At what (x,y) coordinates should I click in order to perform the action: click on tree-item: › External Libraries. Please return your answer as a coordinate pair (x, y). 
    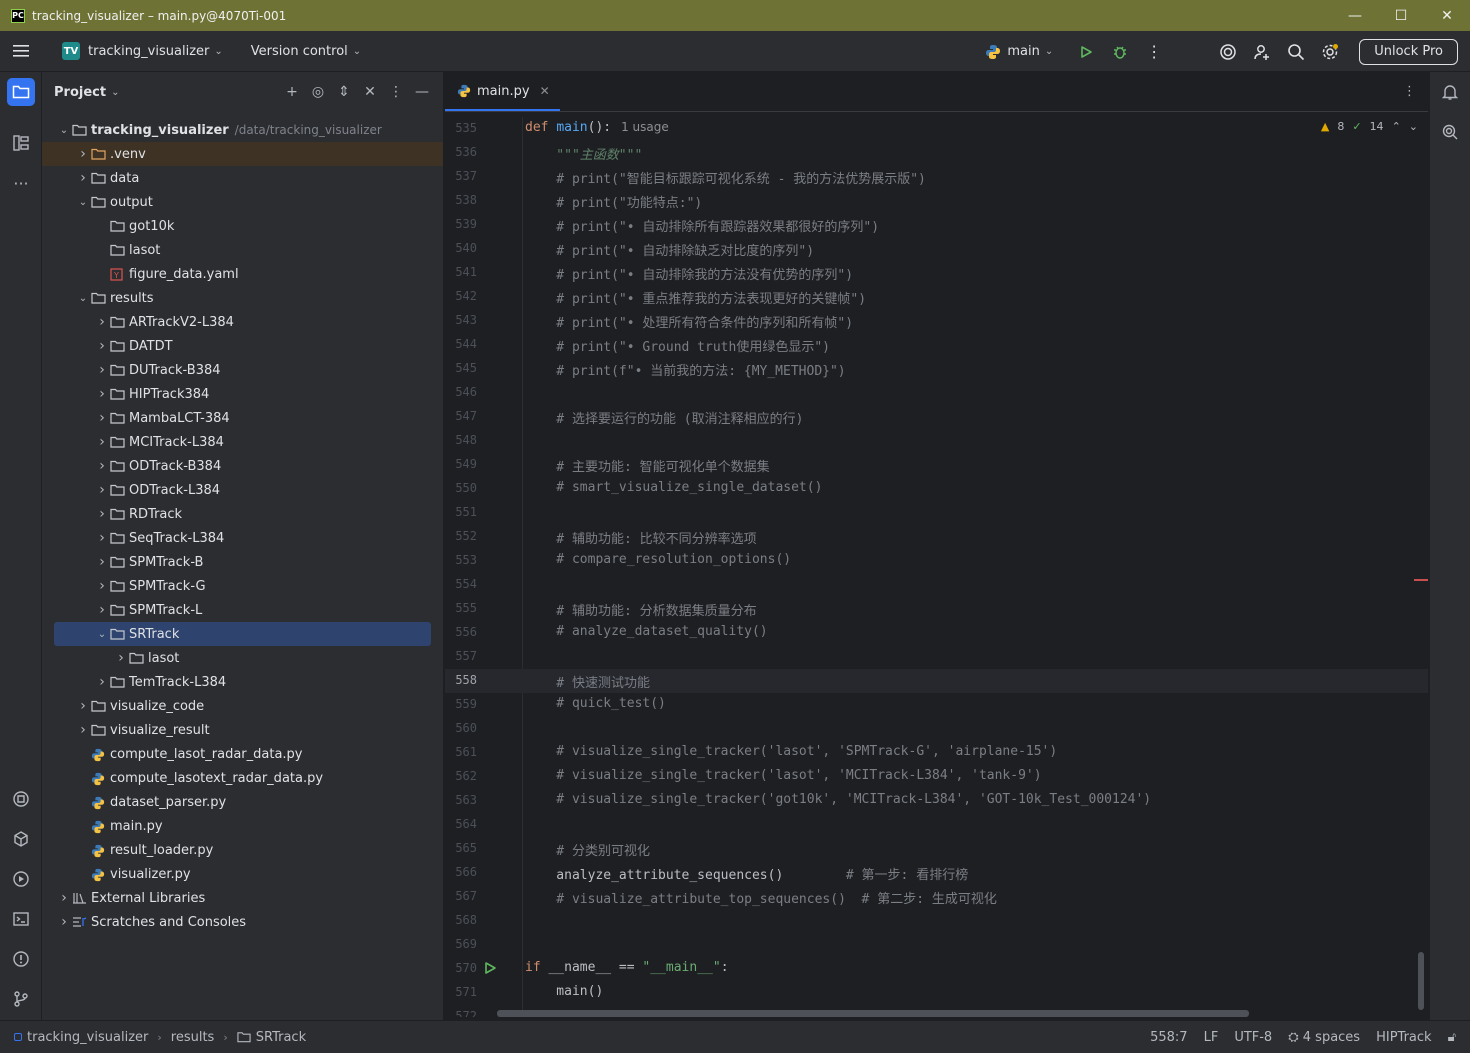
    Looking at the image, I should click on (242, 898).